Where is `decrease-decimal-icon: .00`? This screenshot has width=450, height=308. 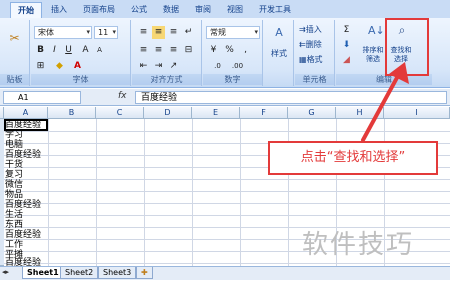 decrease-decimal-icon: .00 is located at coordinates (237, 66).